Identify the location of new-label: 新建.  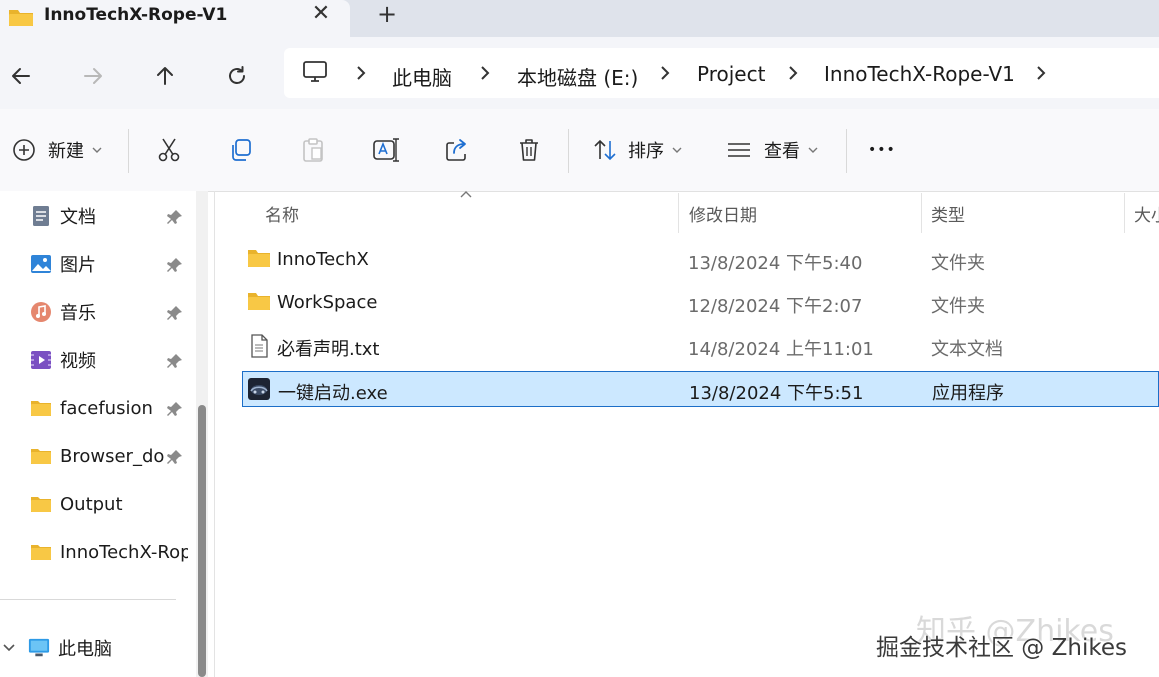
(66, 151).